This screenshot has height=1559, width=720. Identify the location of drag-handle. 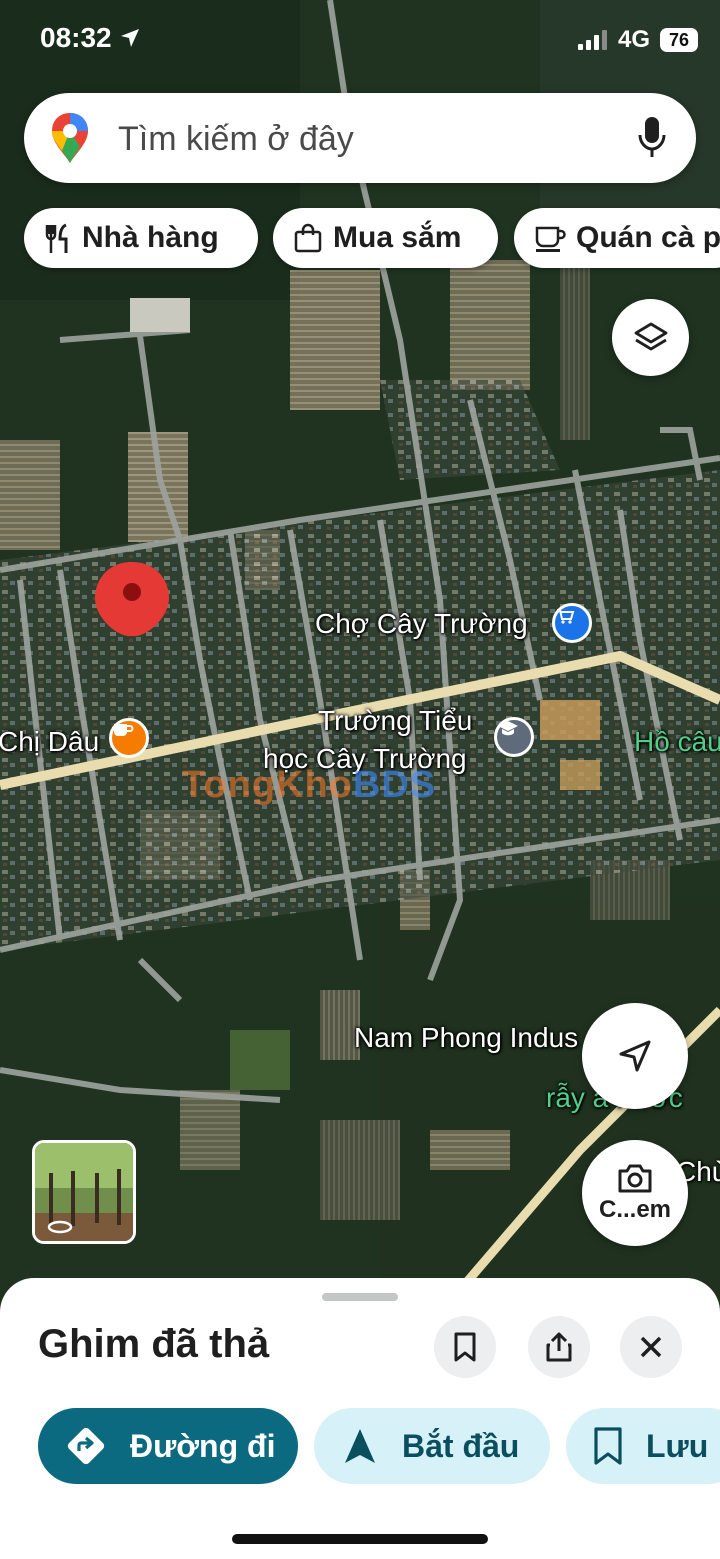
(360, 1297).